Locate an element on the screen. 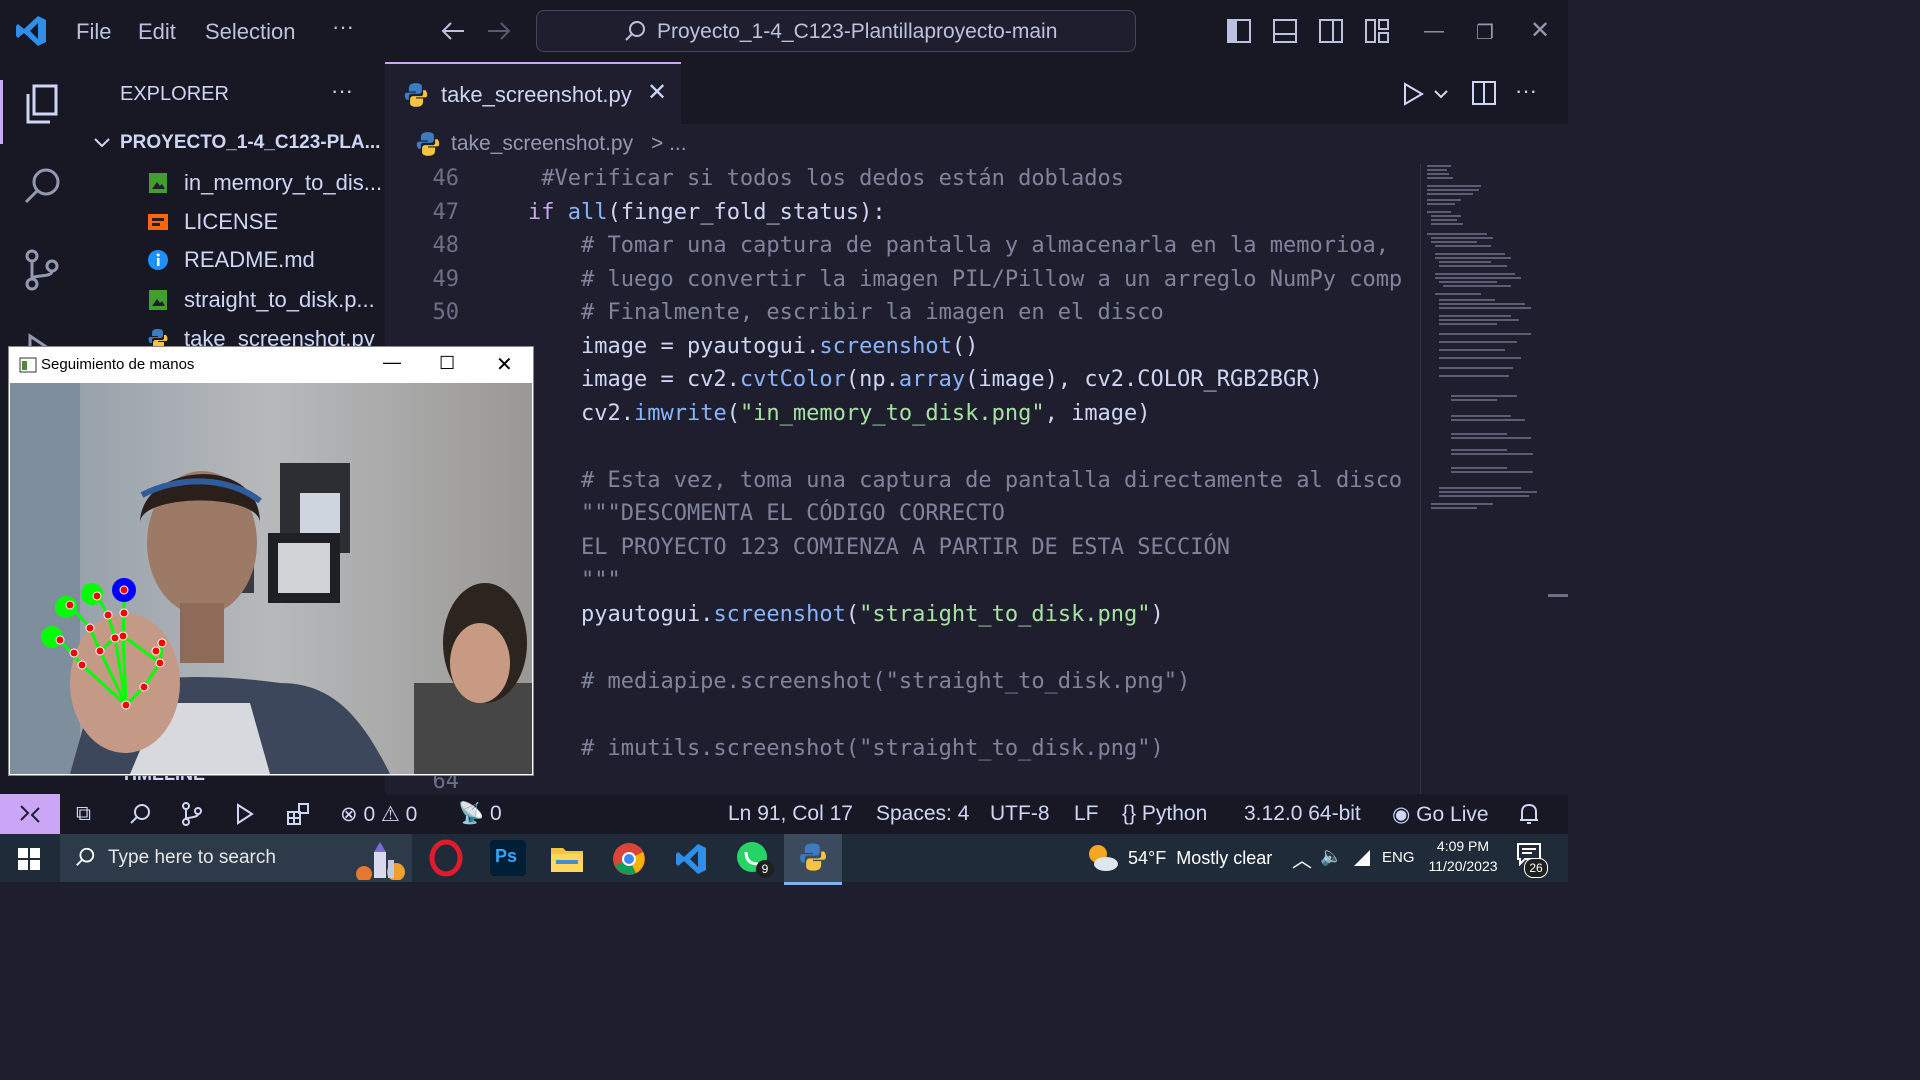 The height and width of the screenshot is (1080, 1920). chevron-down-icon is located at coordinates (1441, 94).